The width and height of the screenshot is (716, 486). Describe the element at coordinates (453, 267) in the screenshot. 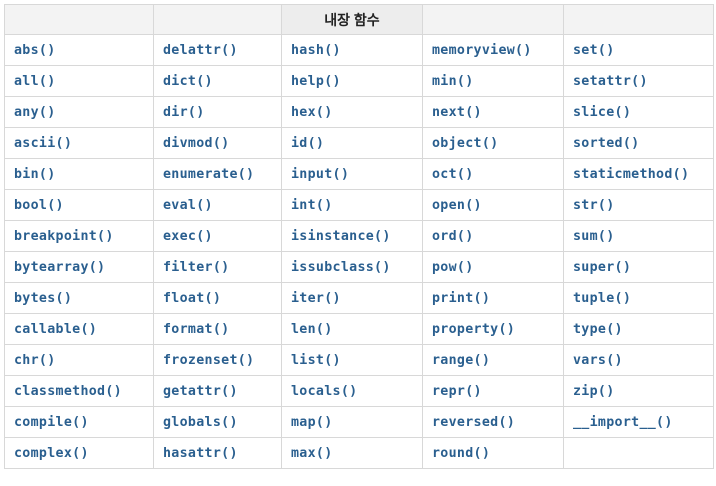

I see `function-link-pow: pow()` at that location.